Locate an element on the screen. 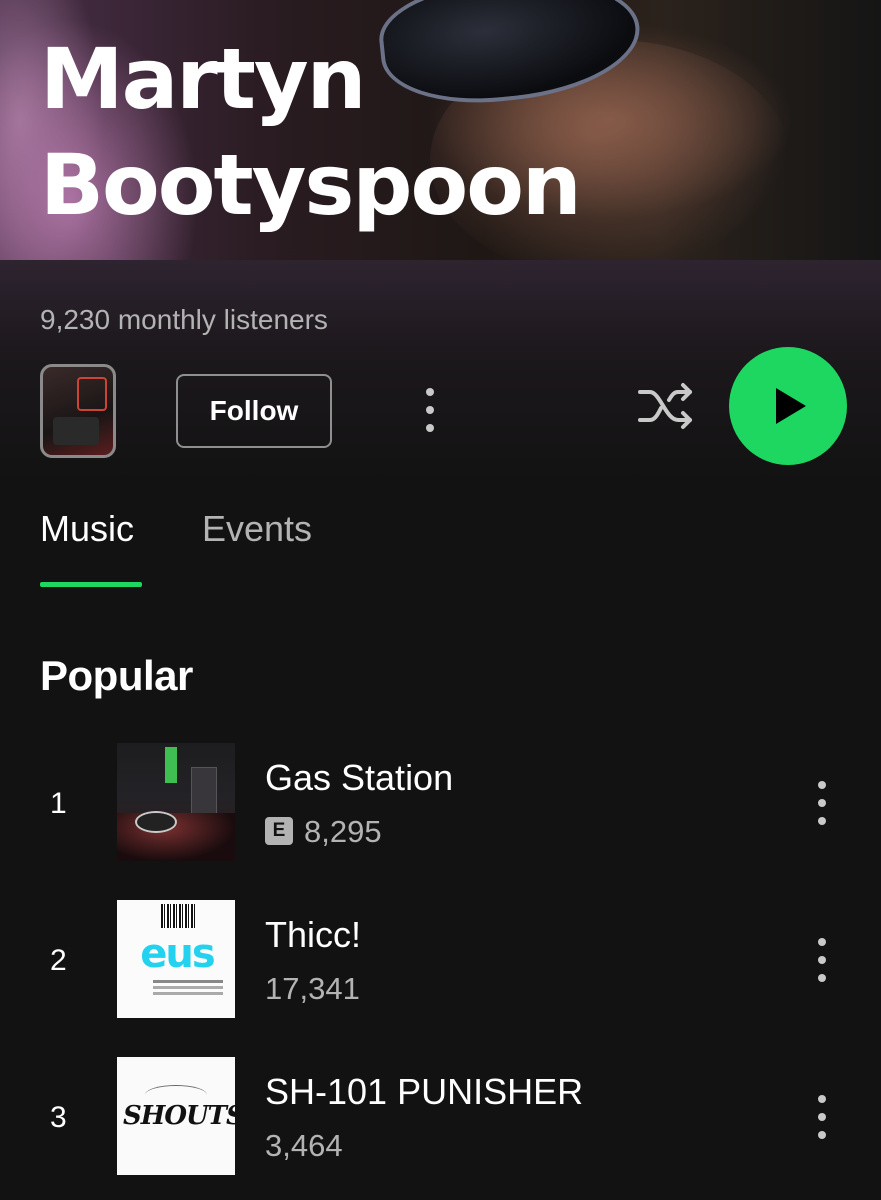 Image resolution: width=881 pixels, height=1200 pixels. active-tab-indicator is located at coordinates (91, 584).